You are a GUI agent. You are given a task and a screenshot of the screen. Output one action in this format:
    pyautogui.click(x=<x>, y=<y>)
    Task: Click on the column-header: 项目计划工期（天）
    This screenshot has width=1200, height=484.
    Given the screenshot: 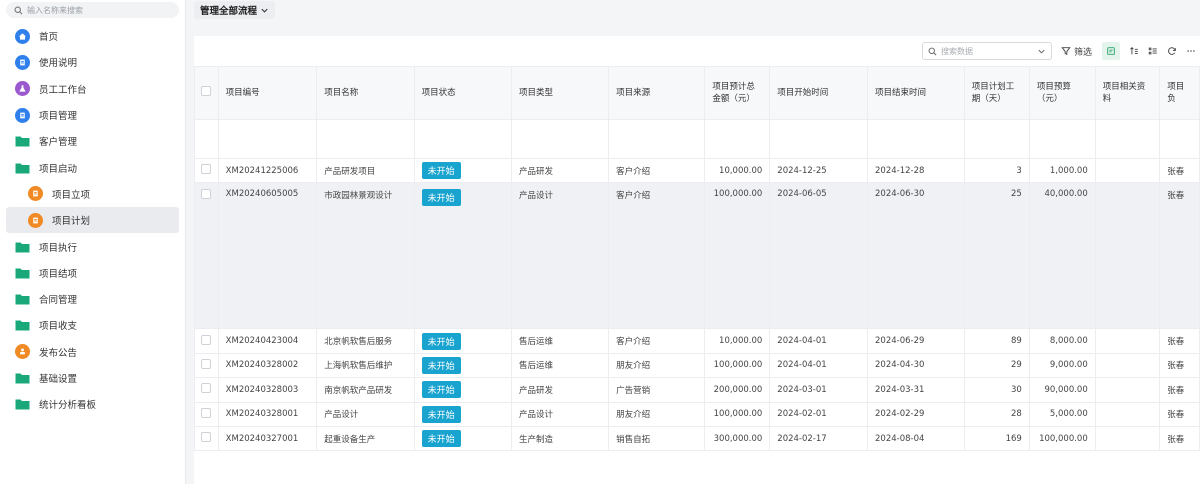 What is the action you would take?
    pyautogui.click(x=996, y=93)
    